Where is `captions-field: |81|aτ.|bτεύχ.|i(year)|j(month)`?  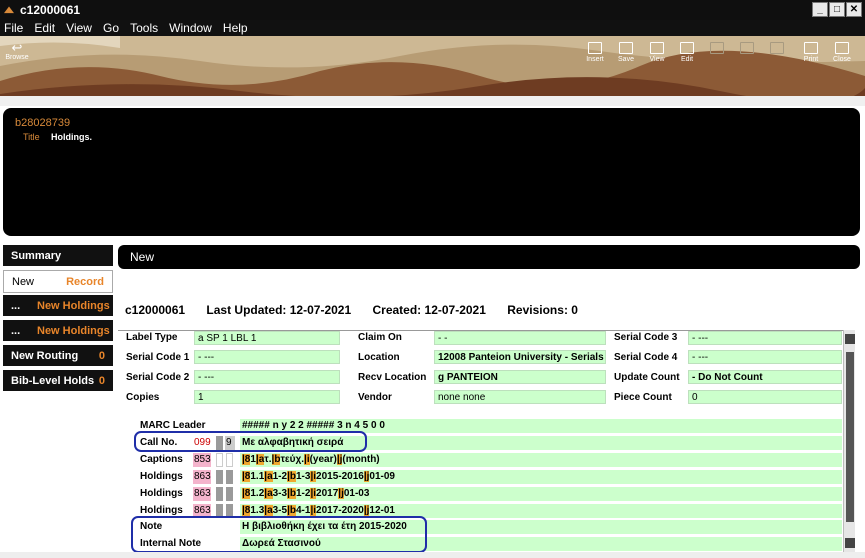
captions-field: |81|aτ.|bτεύχ.|i(year)|j(month) is located at coordinates (541, 460).